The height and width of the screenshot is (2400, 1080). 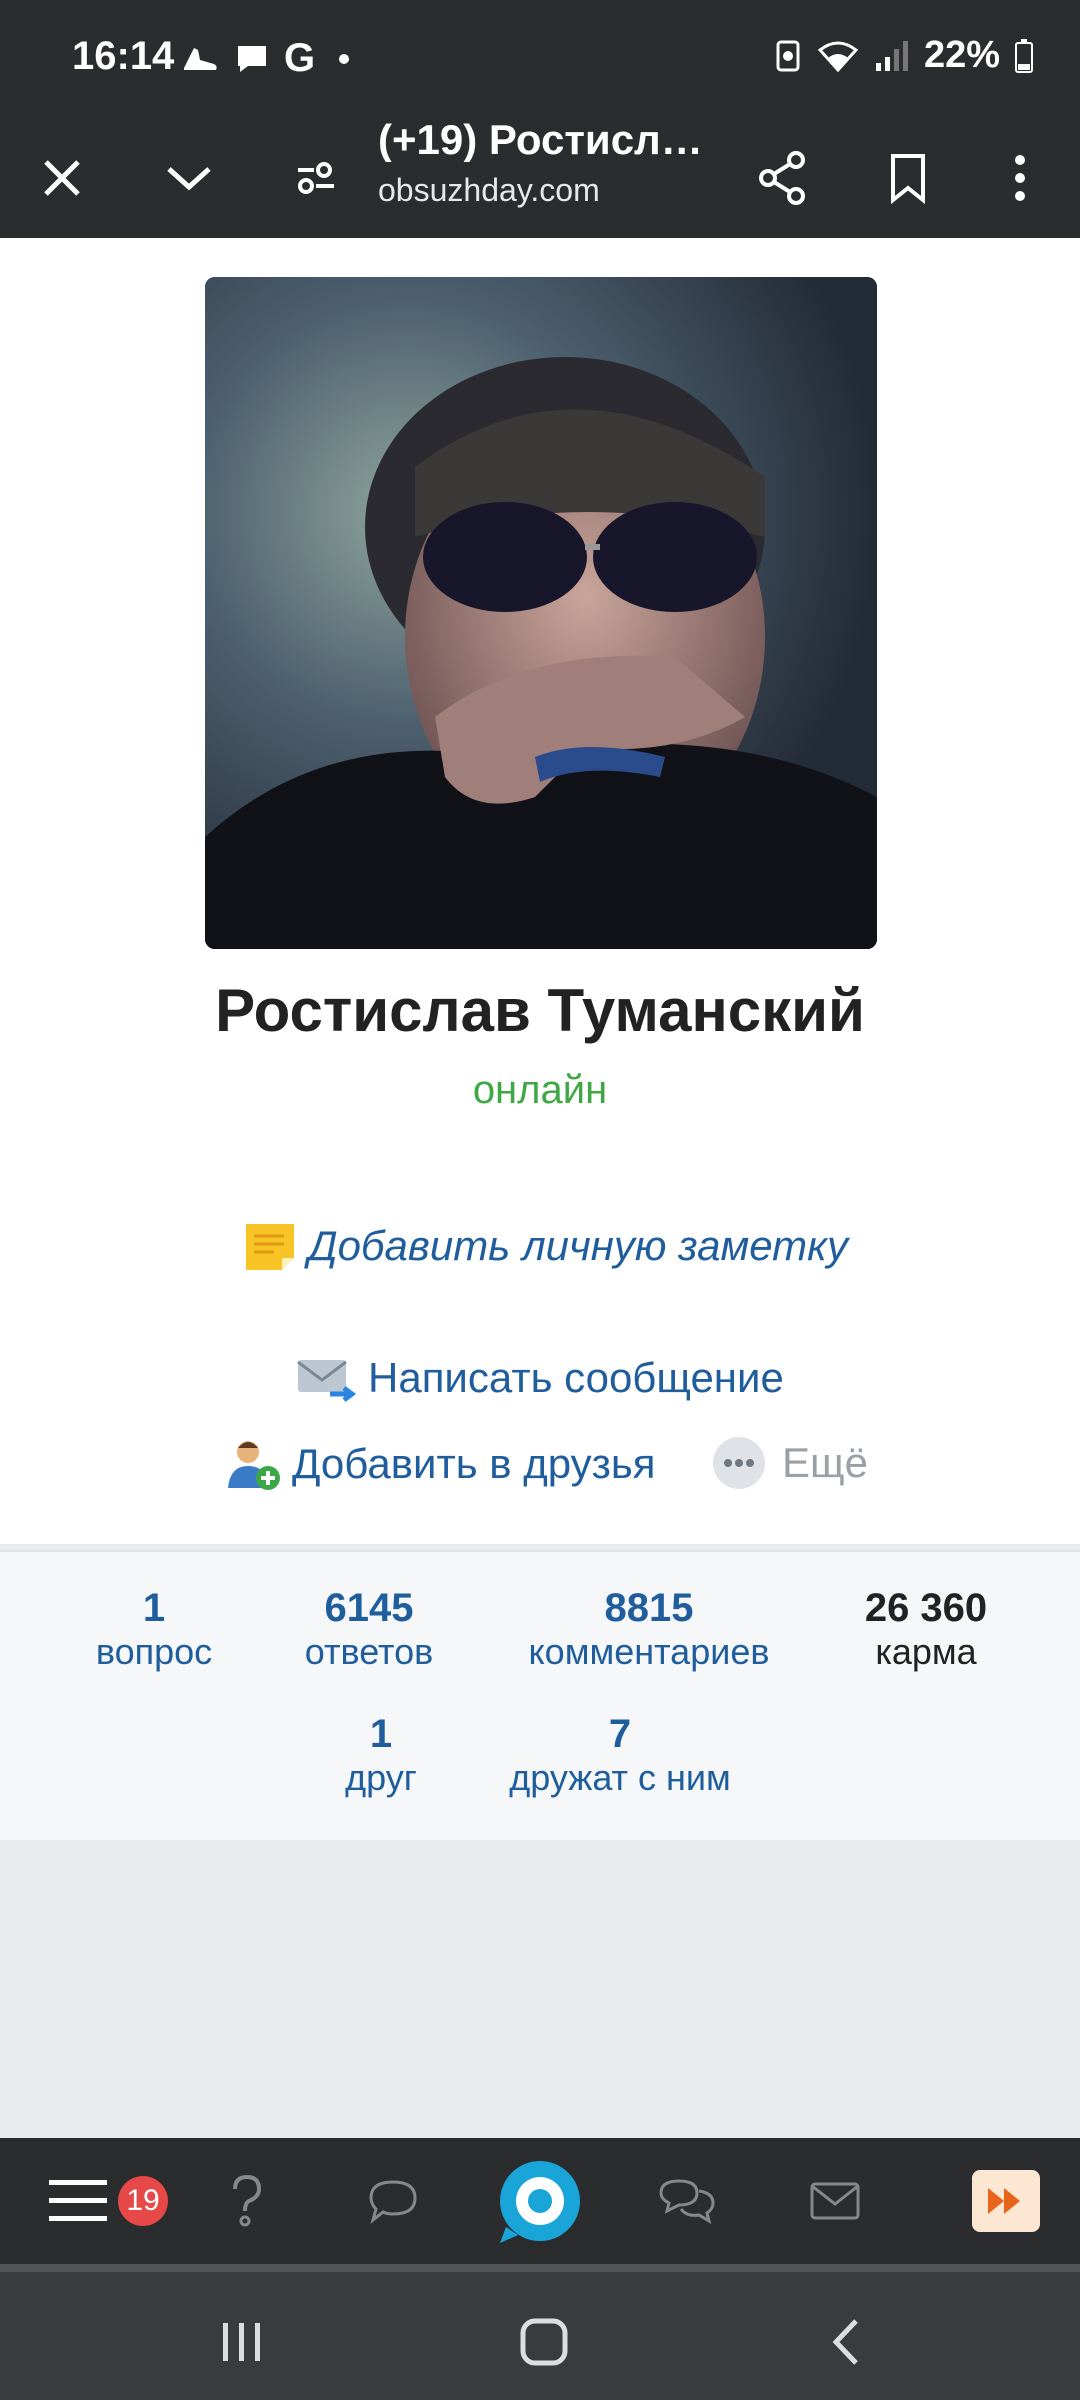 I want to click on stat-followers: 7 дружат с ним, so click(x=620, y=1754).